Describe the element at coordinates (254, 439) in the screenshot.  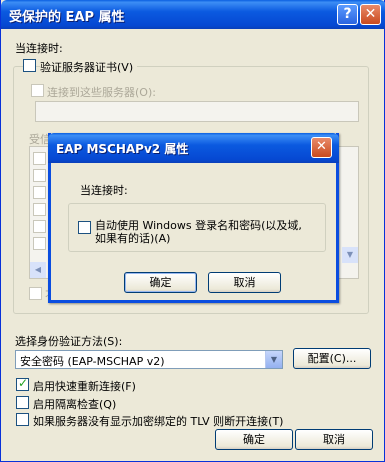
I see `ok-button: 确定` at that location.